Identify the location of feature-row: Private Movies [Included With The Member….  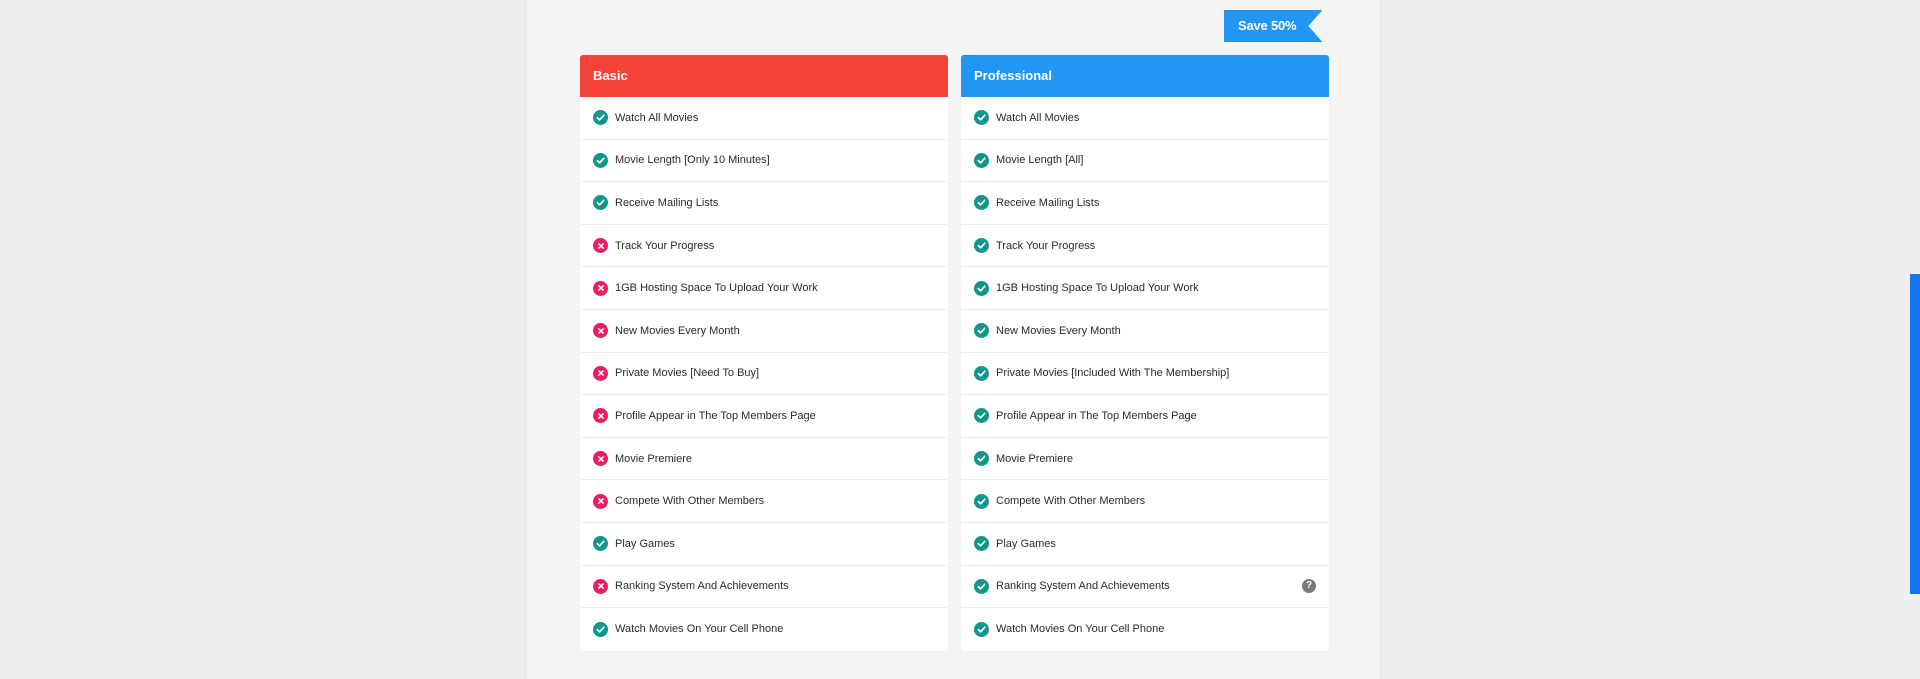
(1145, 374).